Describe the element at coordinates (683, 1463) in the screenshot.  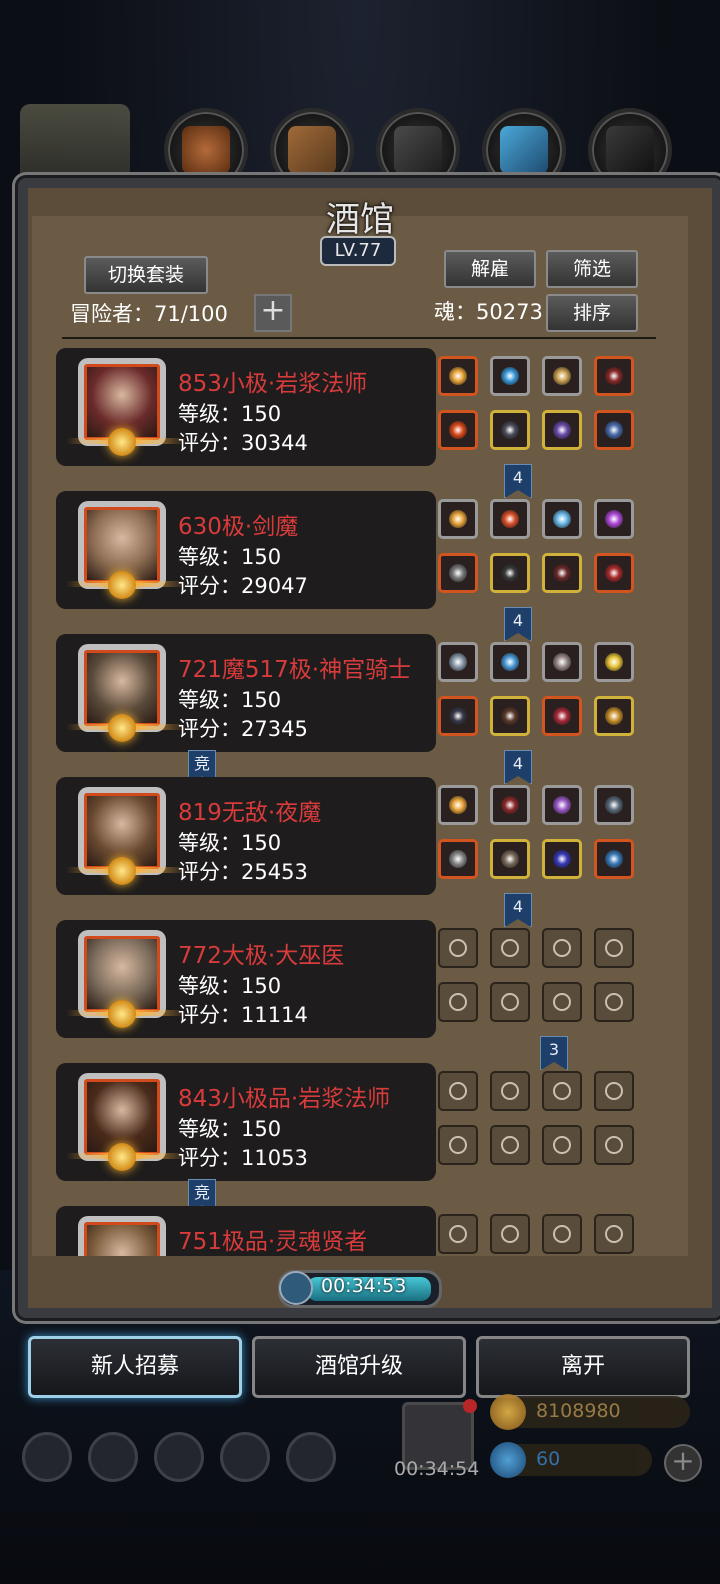
I see `add-gems-button: +` at that location.